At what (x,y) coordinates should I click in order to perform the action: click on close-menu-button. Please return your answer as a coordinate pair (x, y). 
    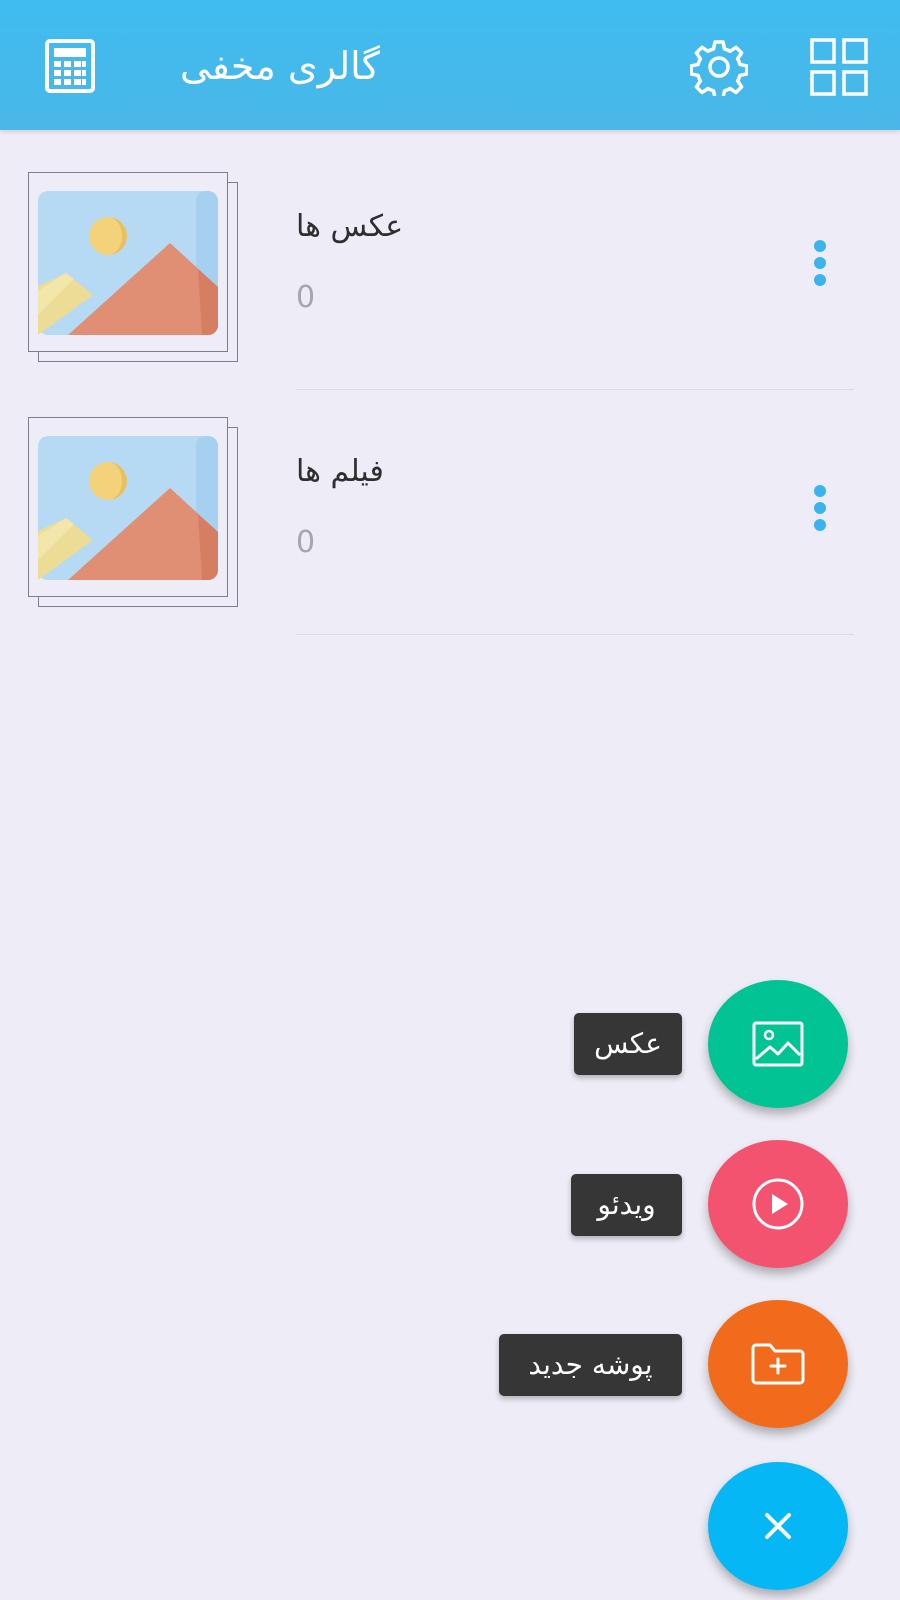
    Looking at the image, I should click on (778, 1526).